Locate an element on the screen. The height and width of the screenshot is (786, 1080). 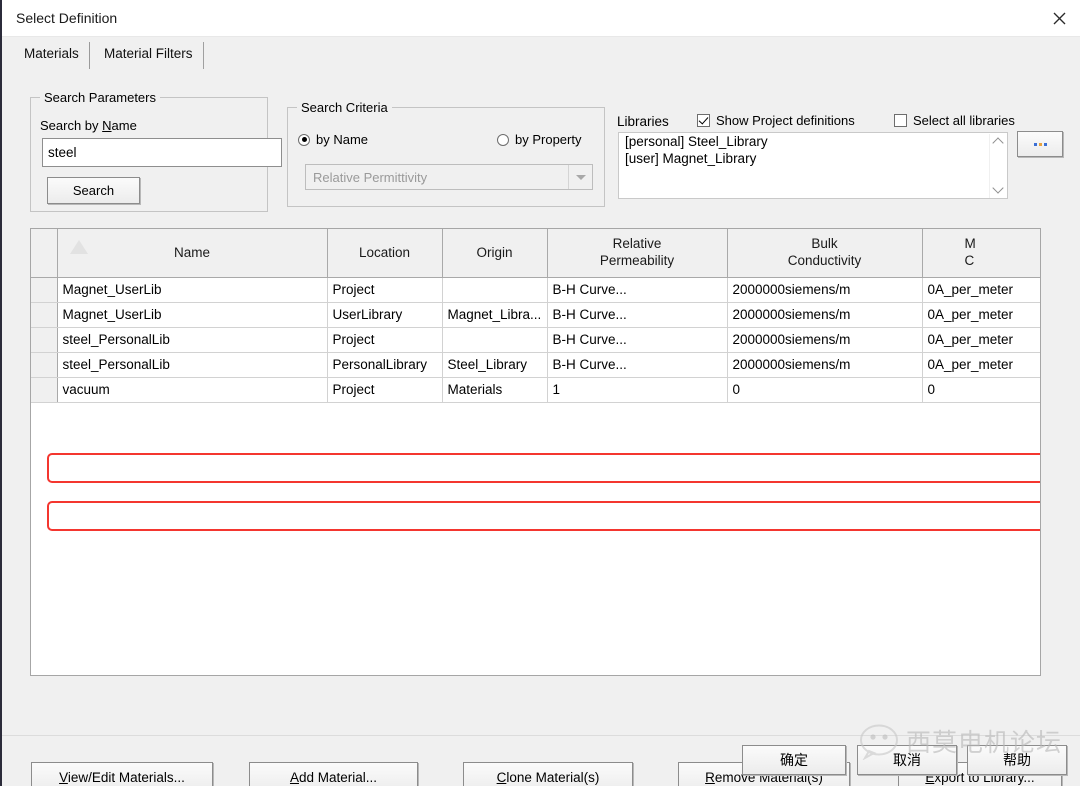
table-row: vacuum Project Materials 1 0 0 is located at coordinates (535, 390).